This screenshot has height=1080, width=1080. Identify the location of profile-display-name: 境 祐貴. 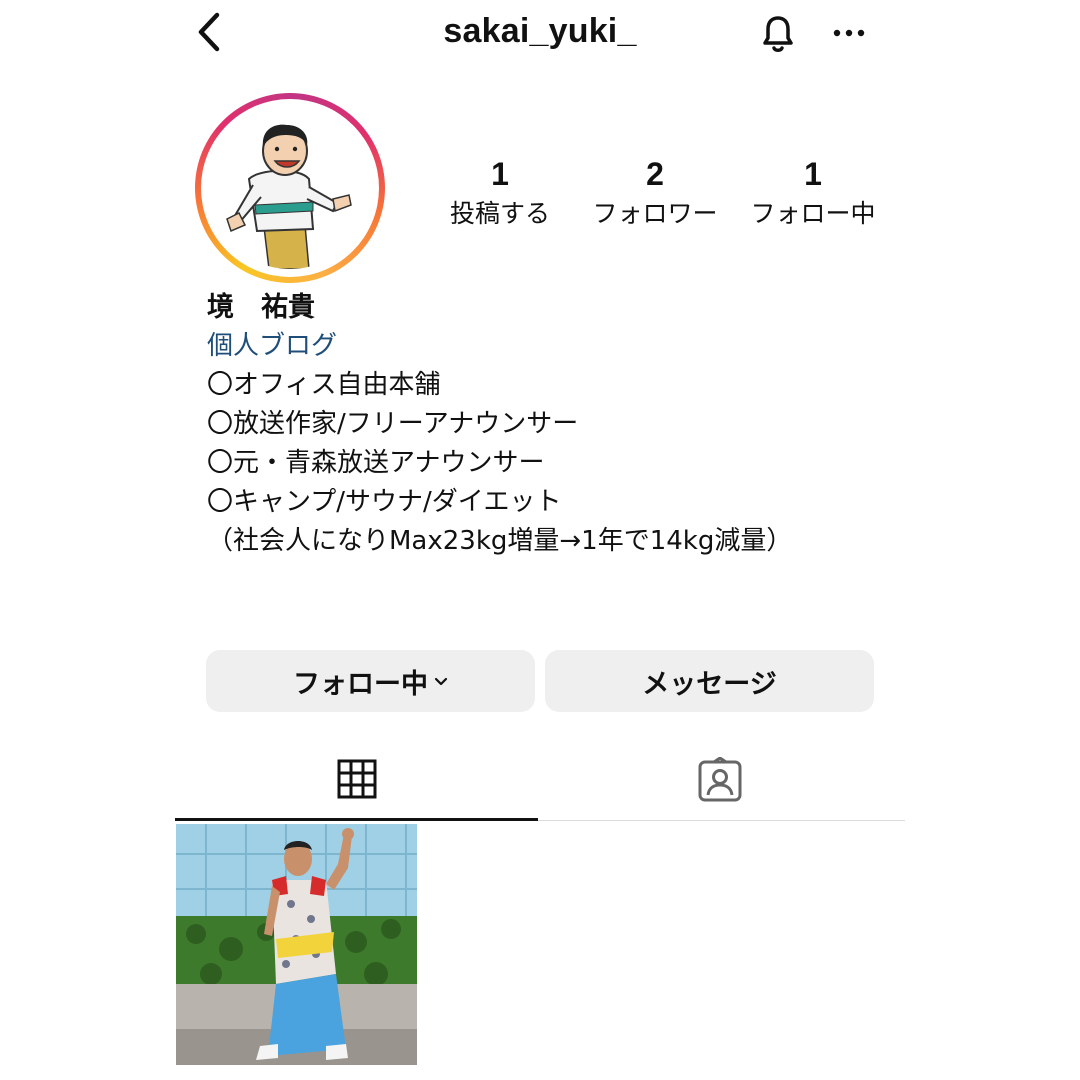
(261, 307).